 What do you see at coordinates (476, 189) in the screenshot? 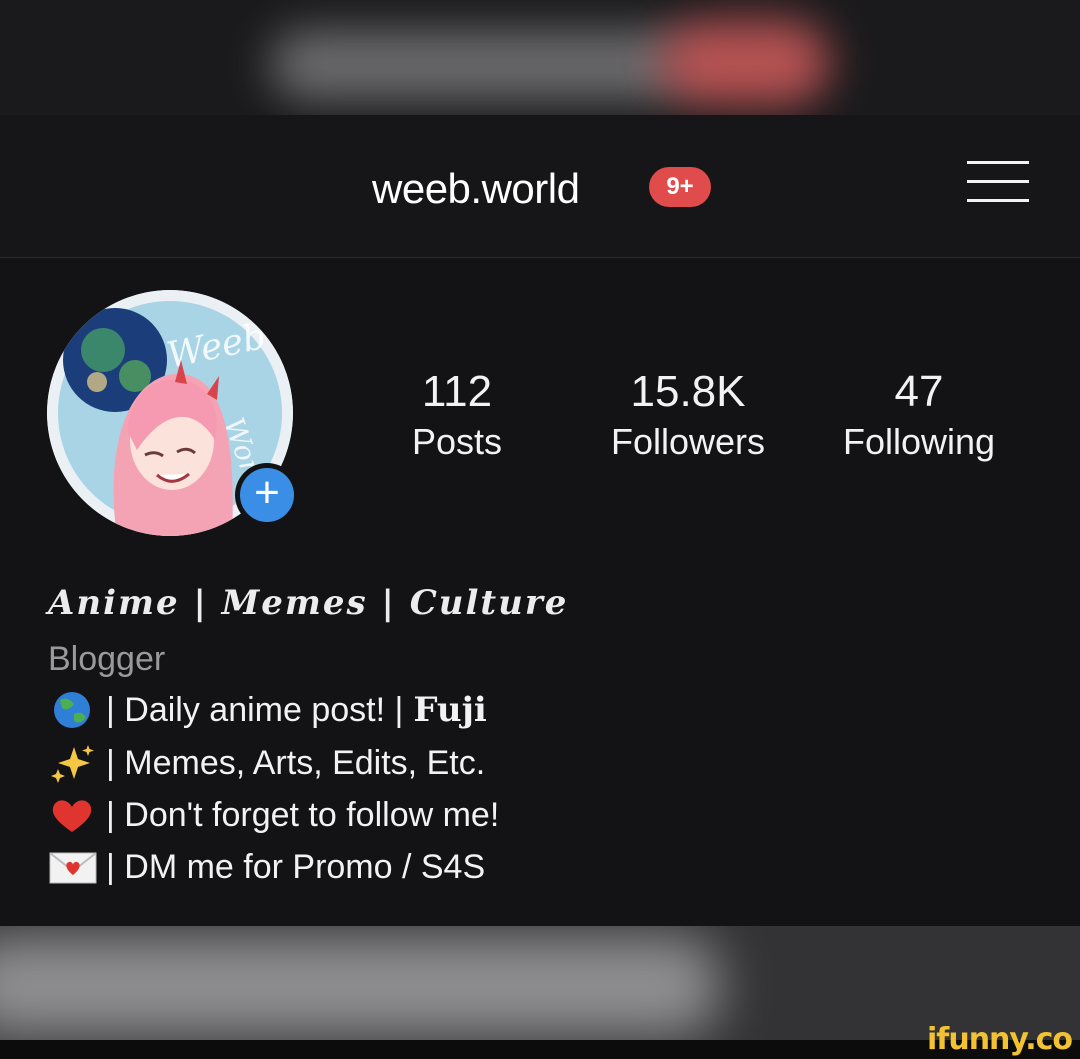
I see `username-title: weeb.world` at bounding box center [476, 189].